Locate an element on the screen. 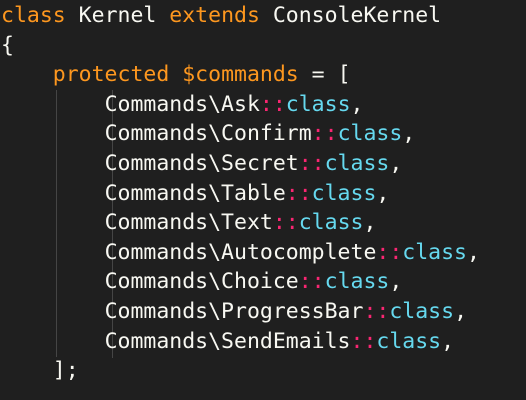 The height and width of the screenshot is (400, 526). command-class-path: Commands\Autocomplete is located at coordinates (240, 252).